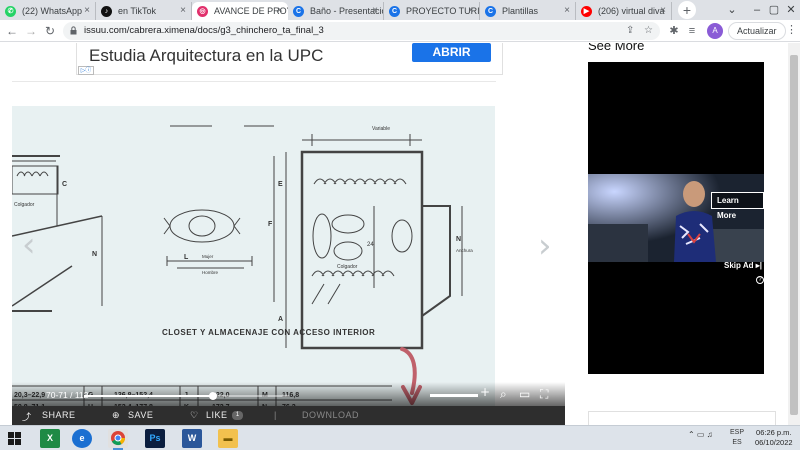  Describe the element at coordinates (192, 438) in the screenshot. I see `word-taskbar-icon: W` at that location.